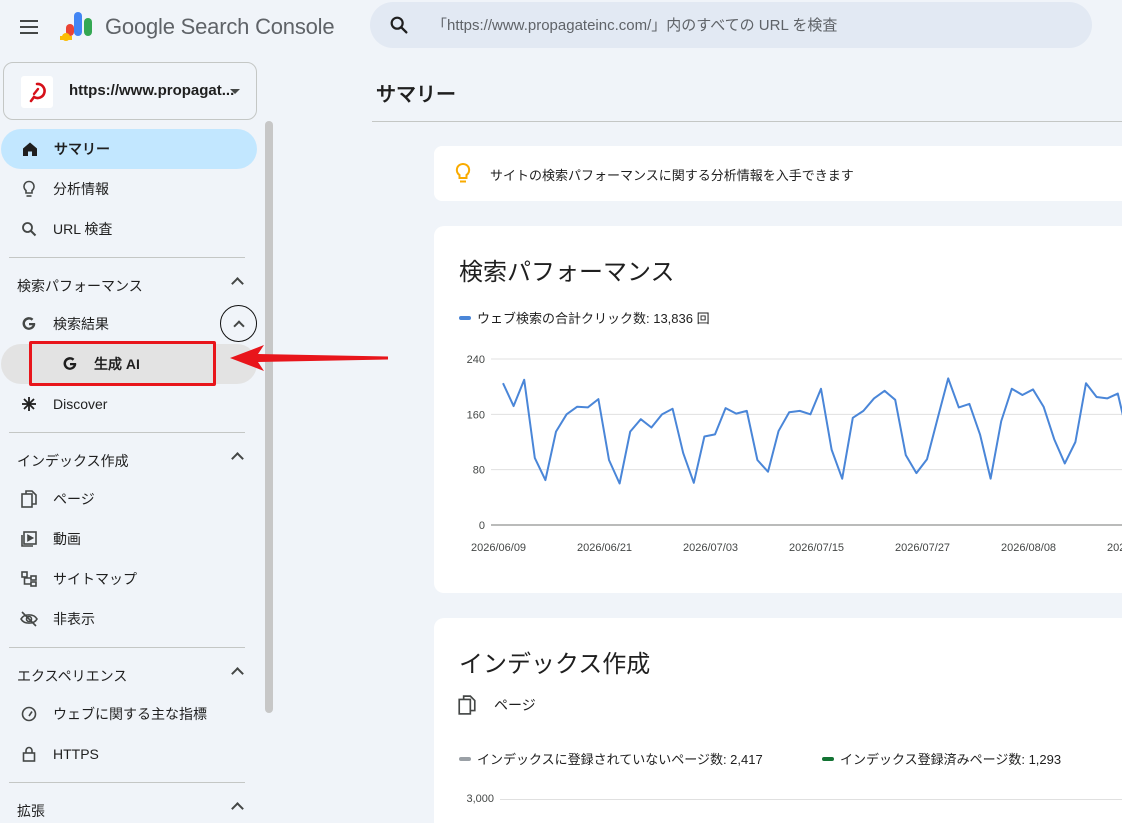  I want to click on sidebar-item-removals: 非表示, so click(128, 619).